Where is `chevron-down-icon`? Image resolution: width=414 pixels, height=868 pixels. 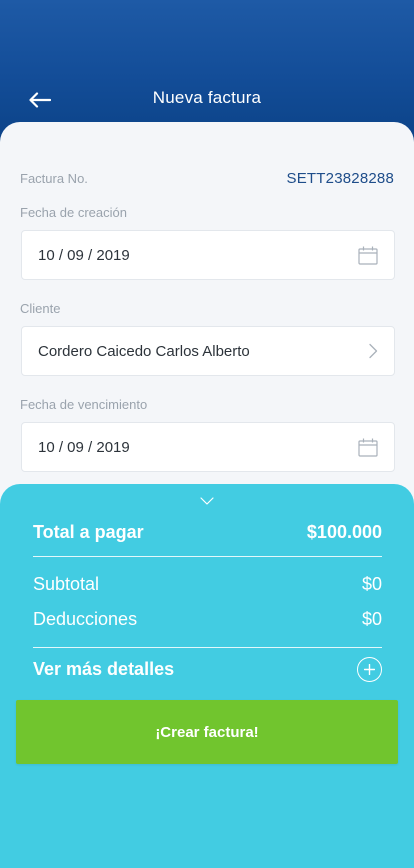 chevron-down-icon is located at coordinates (207, 501).